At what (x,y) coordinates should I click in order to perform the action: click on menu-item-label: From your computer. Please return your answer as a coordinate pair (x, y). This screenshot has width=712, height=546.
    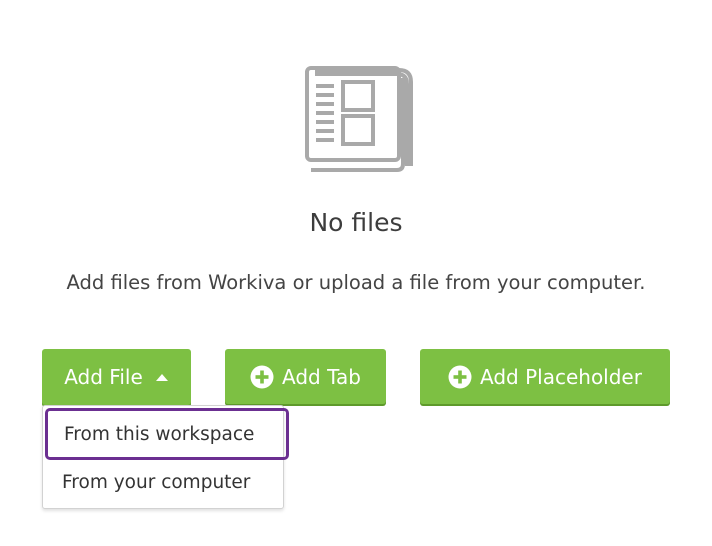
    Looking at the image, I should click on (156, 482).